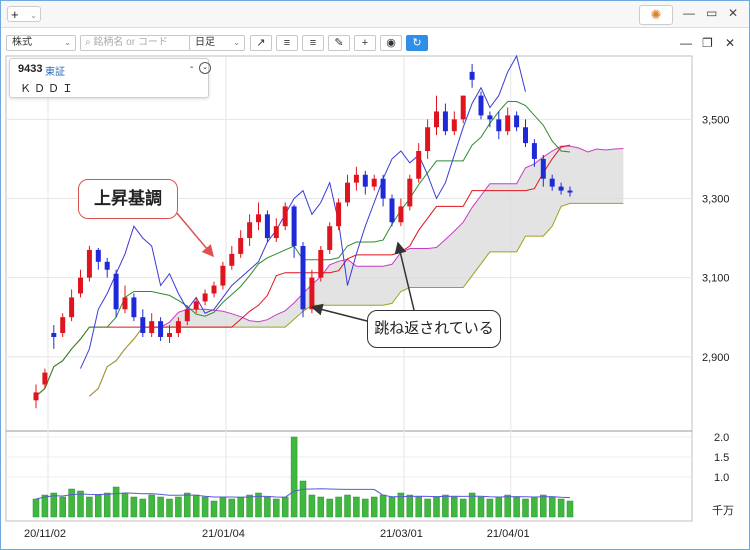 This screenshot has height=550, width=750. Describe the element at coordinates (128, 199) in the screenshot. I see `callout-uptrend: 上昇基調` at that location.